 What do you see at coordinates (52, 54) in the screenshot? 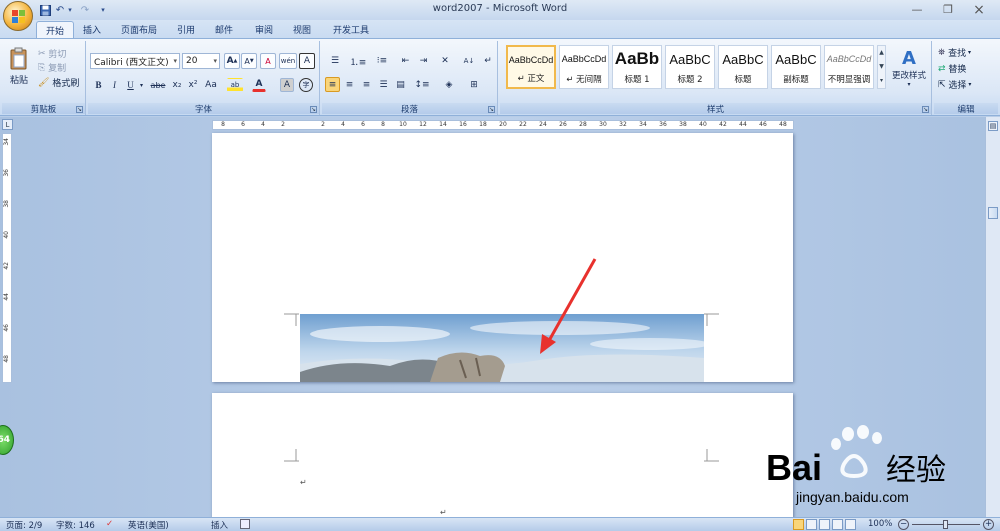
I see `cut-button: ✂ 剪切` at bounding box center [52, 54].